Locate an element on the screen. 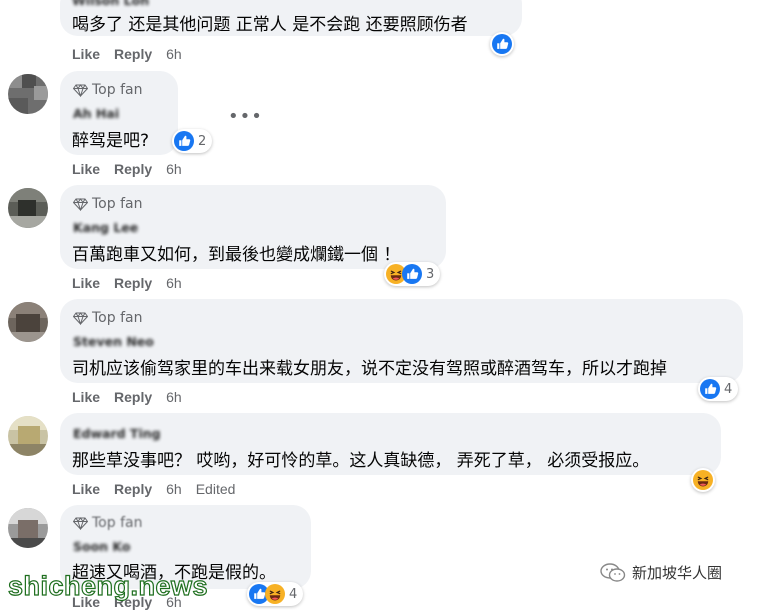 The width and height of the screenshot is (757, 610). commenter-name: Soon Ko is located at coordinates (101, 546).